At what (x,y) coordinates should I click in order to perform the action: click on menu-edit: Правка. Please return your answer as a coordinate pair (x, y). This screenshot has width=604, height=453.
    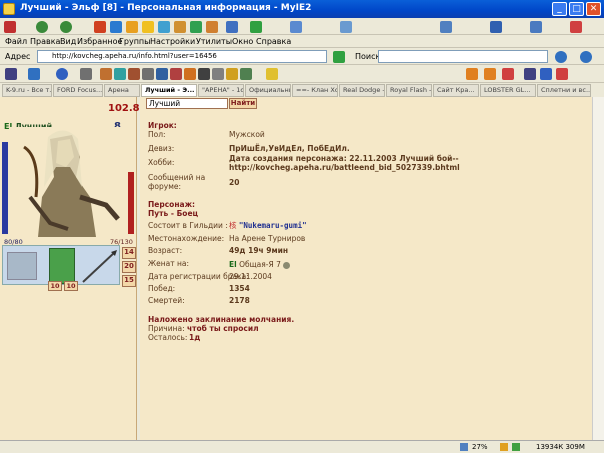
    Looking at the image, I should click on (45, 41).